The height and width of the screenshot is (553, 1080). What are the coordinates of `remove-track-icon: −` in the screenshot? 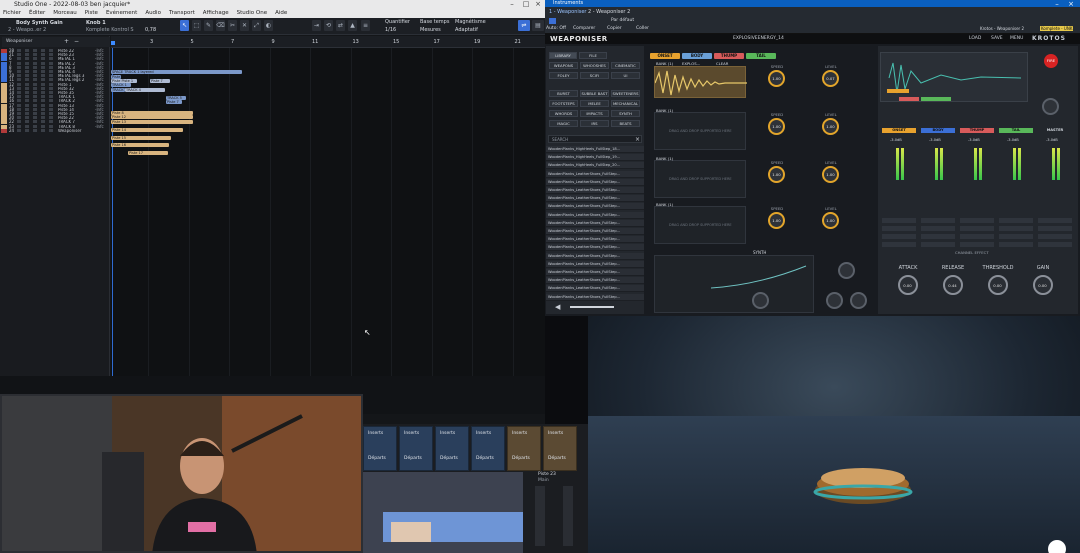 It's located at (76, 41).